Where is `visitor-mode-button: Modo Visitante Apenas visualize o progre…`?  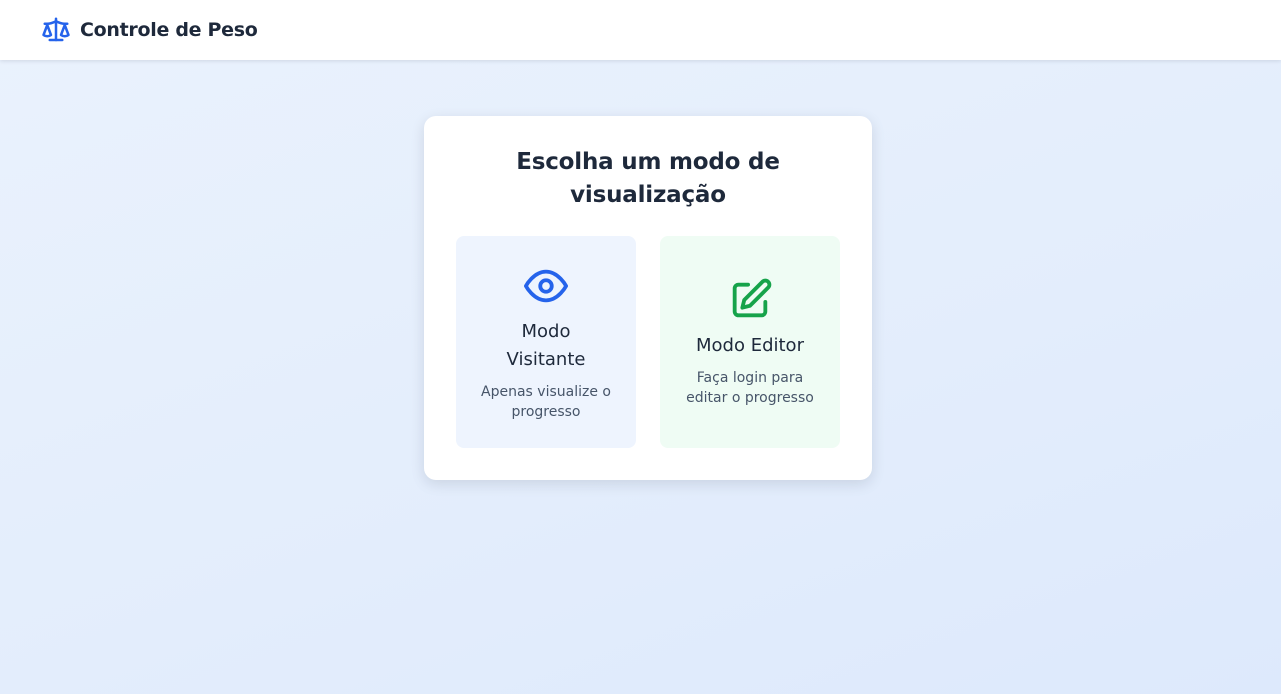
visitor-mode-button: Modo Visitante Apenas visualize o progre… is located at coordinates (546, 342).